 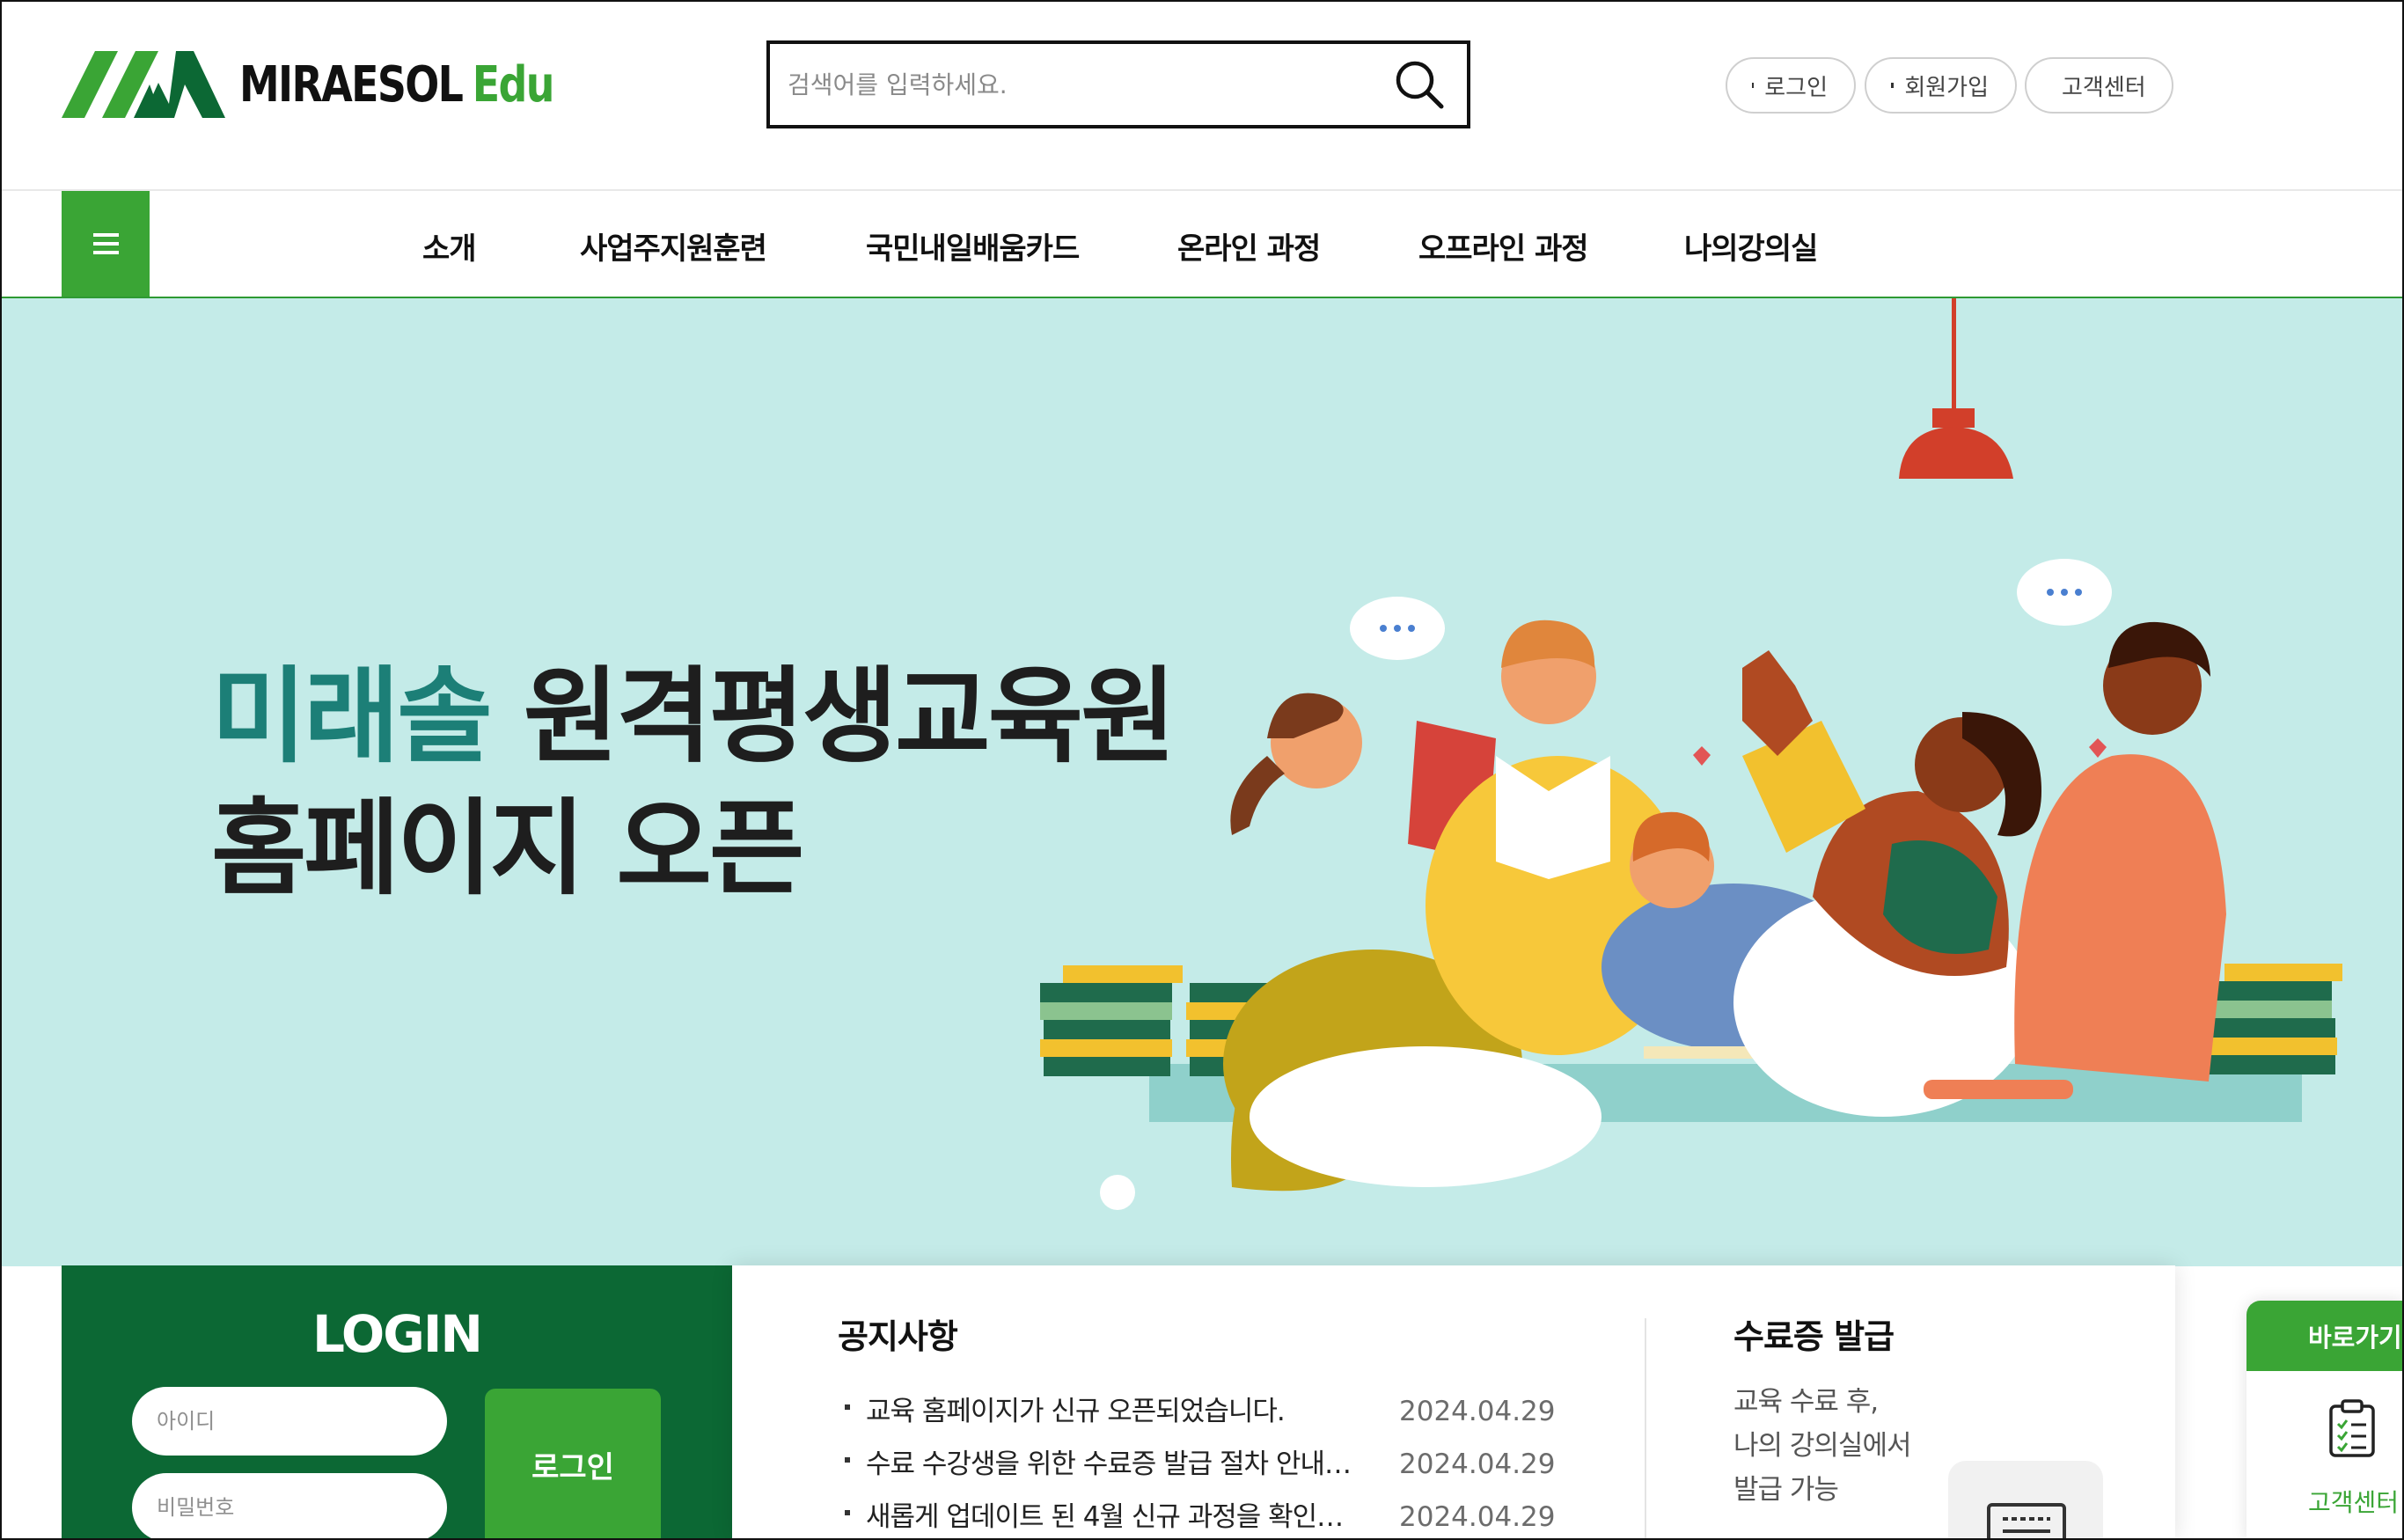 What do you see at coordinates (289, 1422) in the screenshot?
I see `login-id-field` at bounding box center [289, 1422].